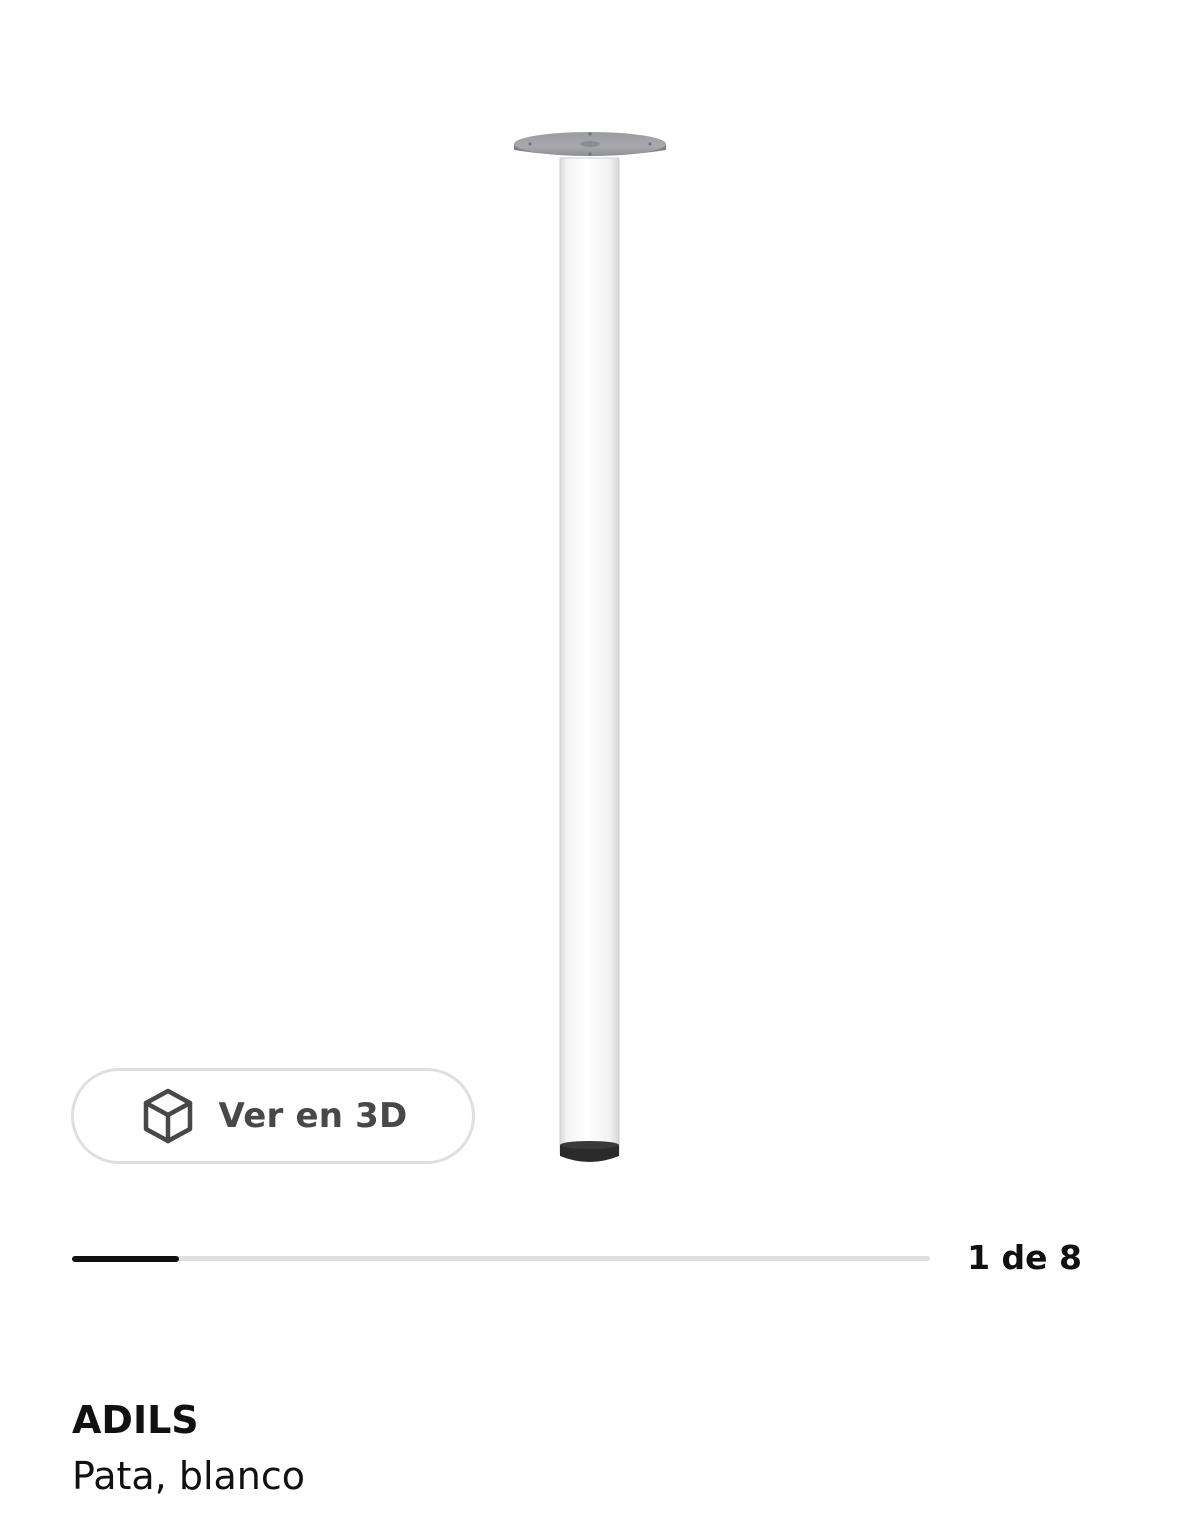  Describe the element at coordinates (126, 1258) in the screenshot. I see `gallery-progress-fill` at that location.